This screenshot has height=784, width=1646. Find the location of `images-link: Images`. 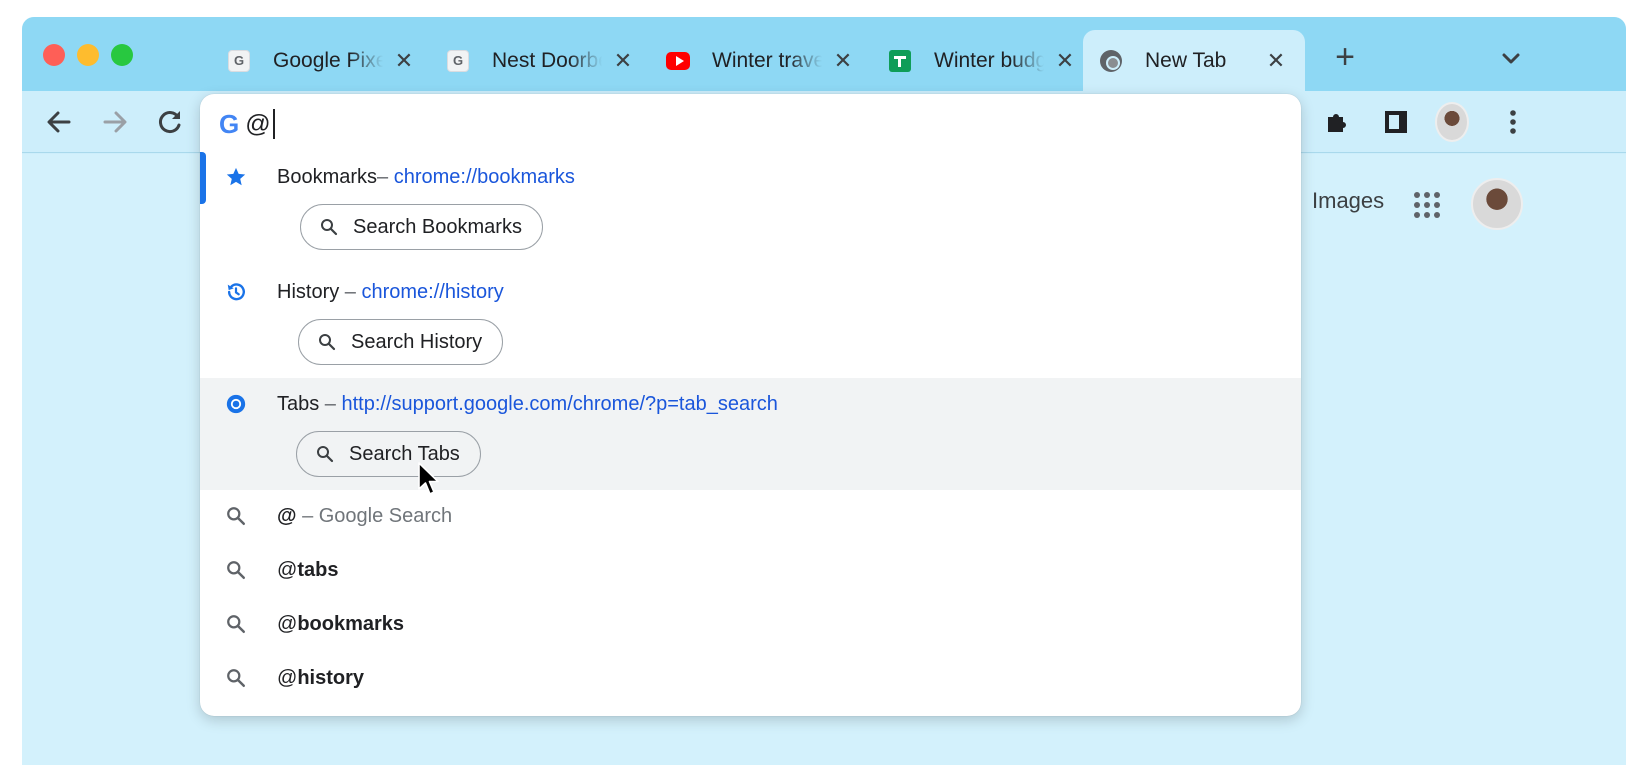

images-link: Images is located at coordinates (1348, 201).